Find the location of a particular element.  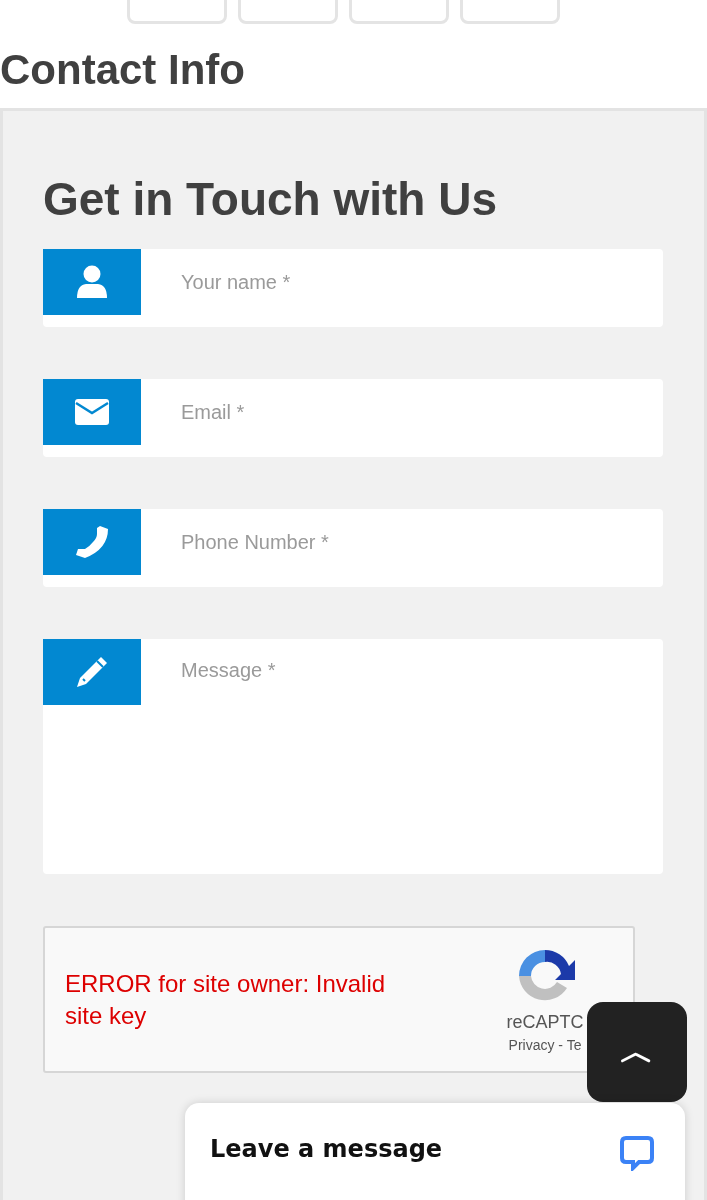

recaptcha-label: reCAPTC is located at coordinates (545, 1022).